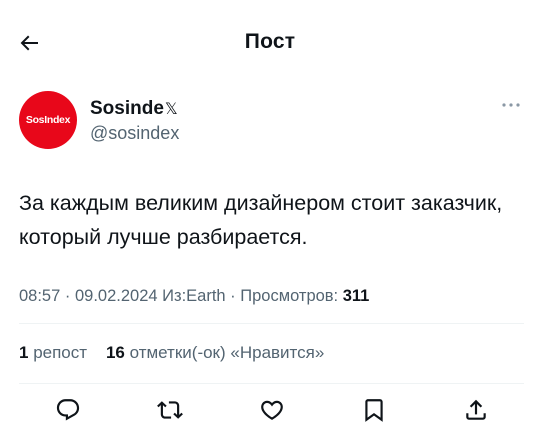 Image resolution: width=540 pixels, height=437 pixels. I want to click on heart-icon, so click(272, 410).